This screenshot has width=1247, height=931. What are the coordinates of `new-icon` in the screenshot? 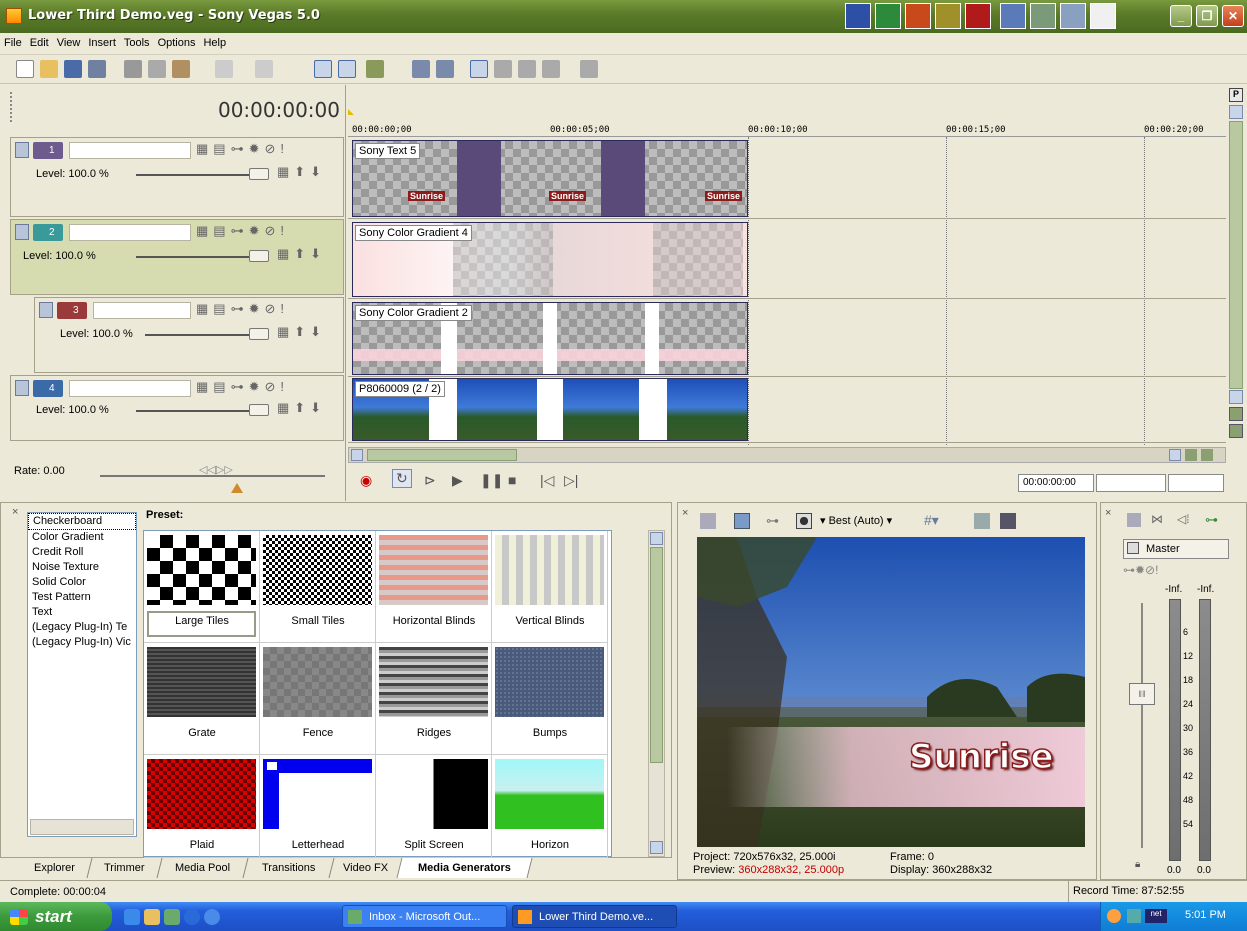 It's located at (25, 69).